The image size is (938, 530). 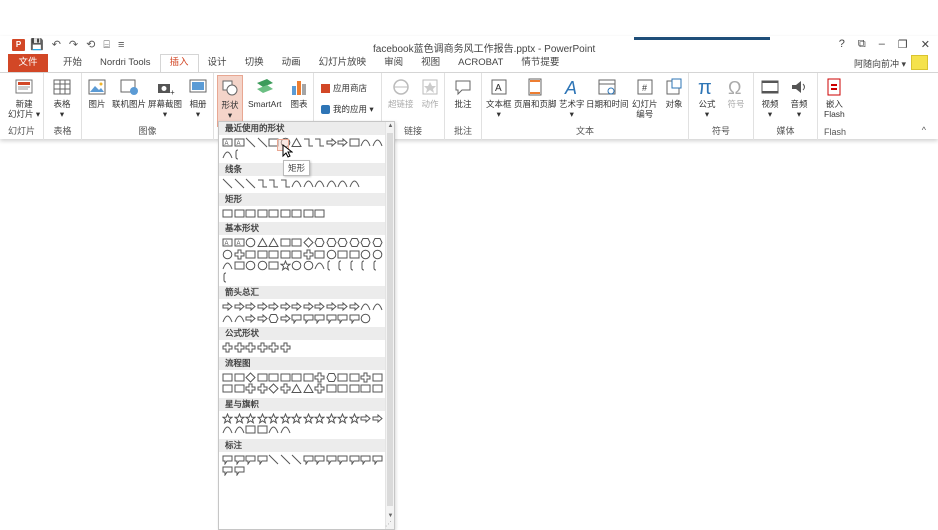 I want to click on shape-accent-border3-icon, so click(x=240, y=471).